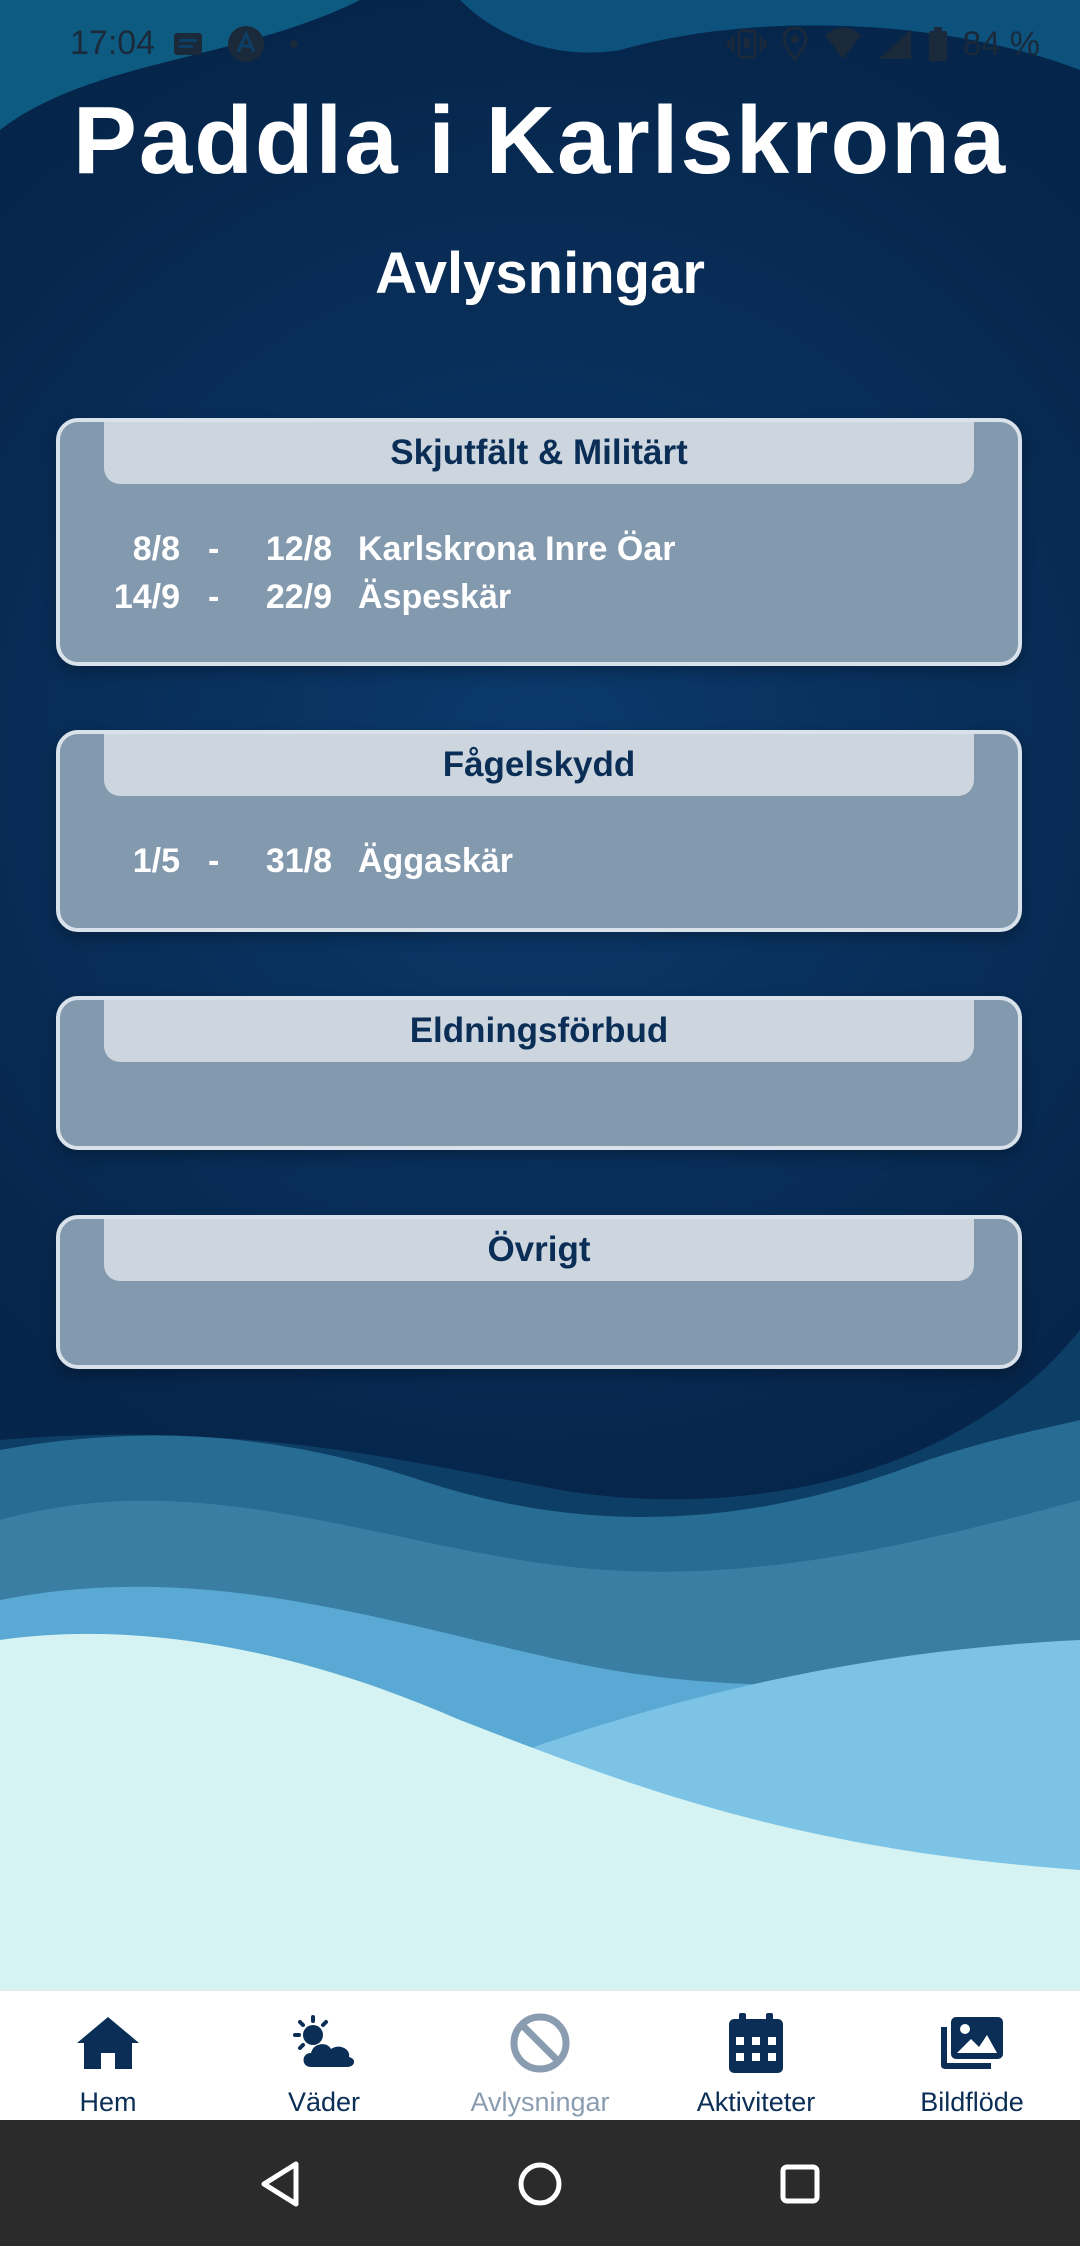 This screenshot has width=1080, height=2246. Describe the element at coordinates (298, 549) in the screenshot. I see `closure-end-date: 12/8` at that location.